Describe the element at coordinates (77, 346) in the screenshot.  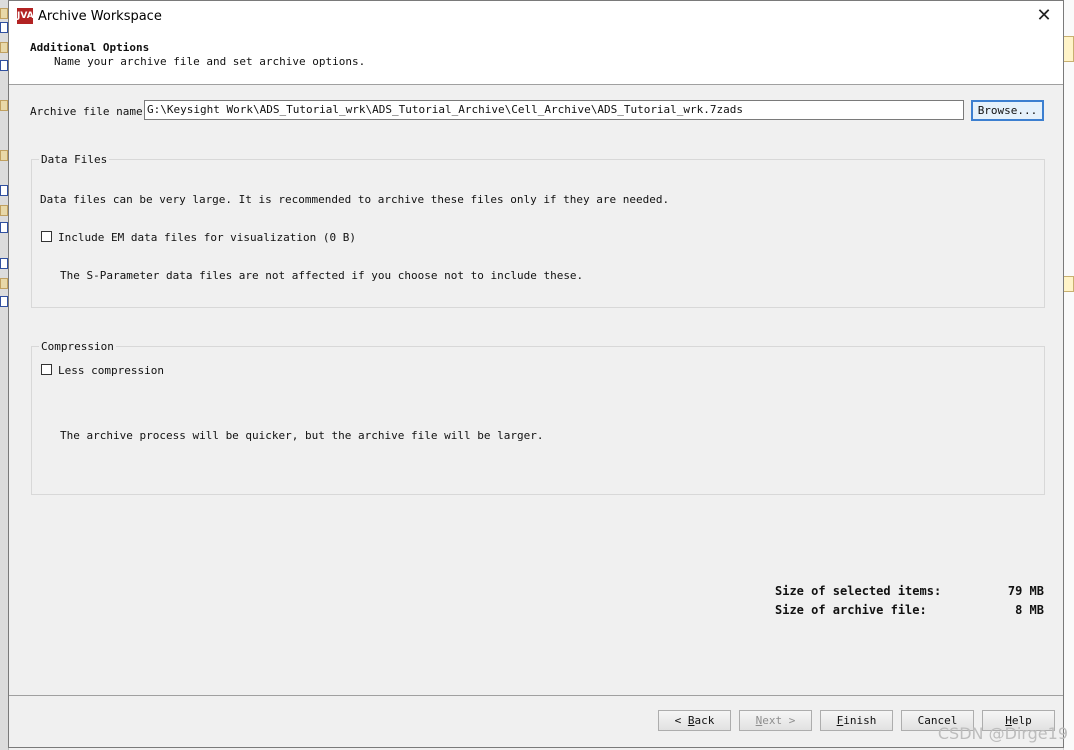
I see `compression-group-title: Compression` at that location.